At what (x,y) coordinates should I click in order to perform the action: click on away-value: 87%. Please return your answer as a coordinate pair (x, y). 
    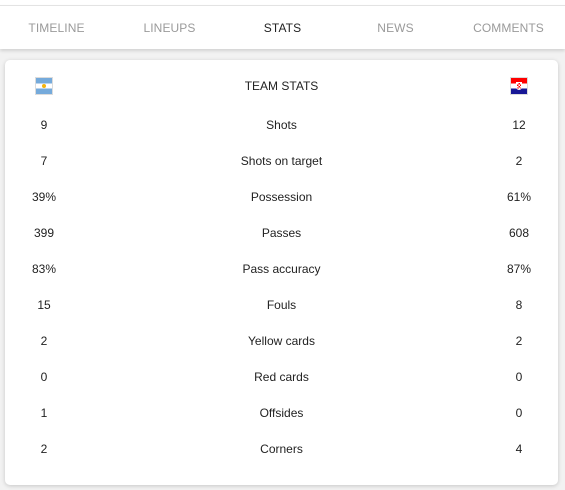
    Looking at the image, I should click on (519, 269).